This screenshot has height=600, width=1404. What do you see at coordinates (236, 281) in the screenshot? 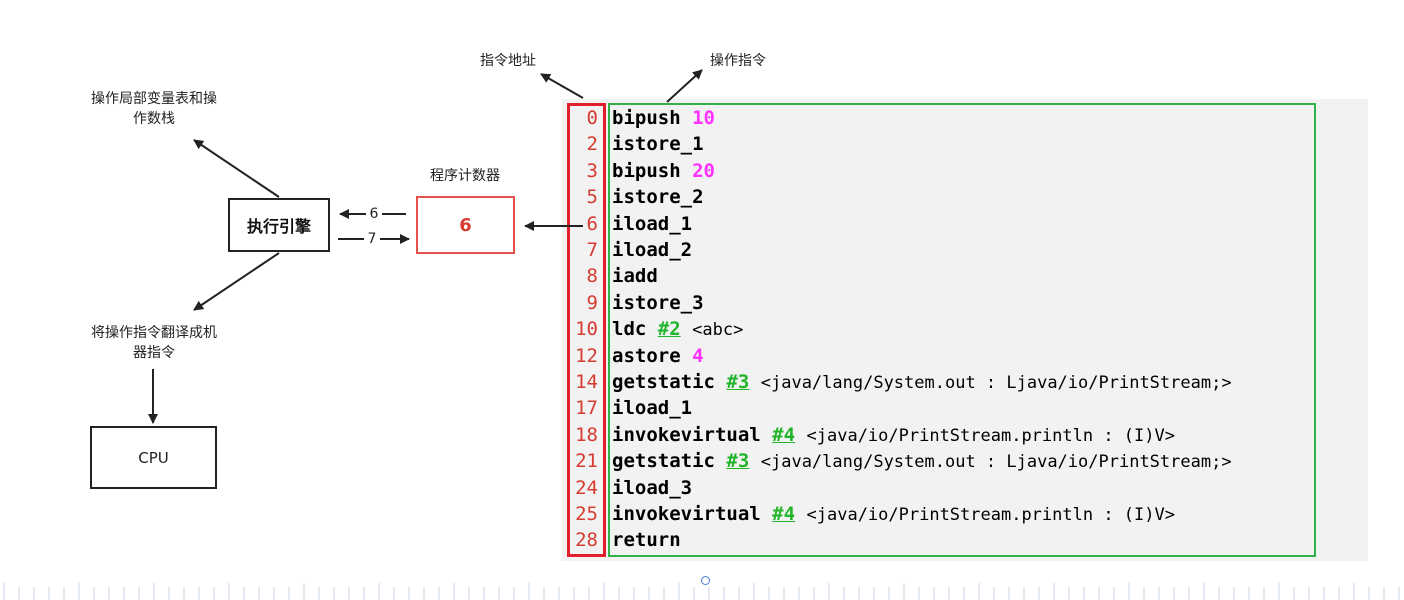
I see `arrow-engine-to-translate` at bounding box center [236, 281].